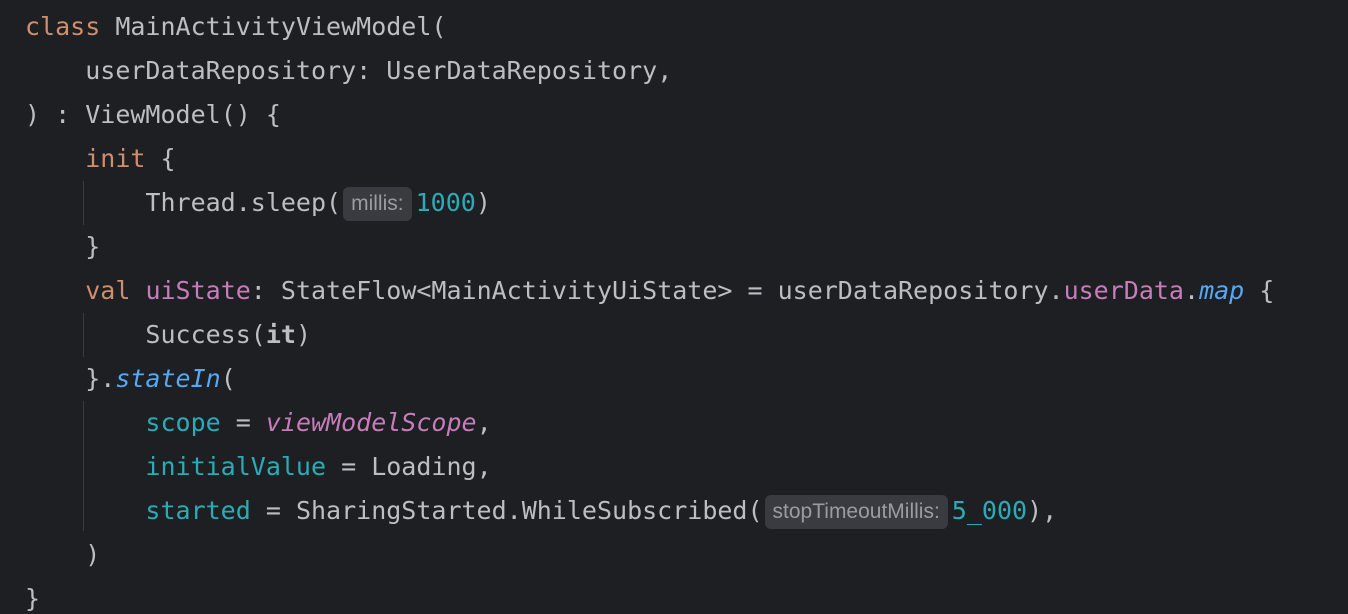 This screenshot has width=1348, height=614. What do you see at coordinates (63, 26) in the screenshot?
I see `keyword: class` at bounding box center [63, 26].